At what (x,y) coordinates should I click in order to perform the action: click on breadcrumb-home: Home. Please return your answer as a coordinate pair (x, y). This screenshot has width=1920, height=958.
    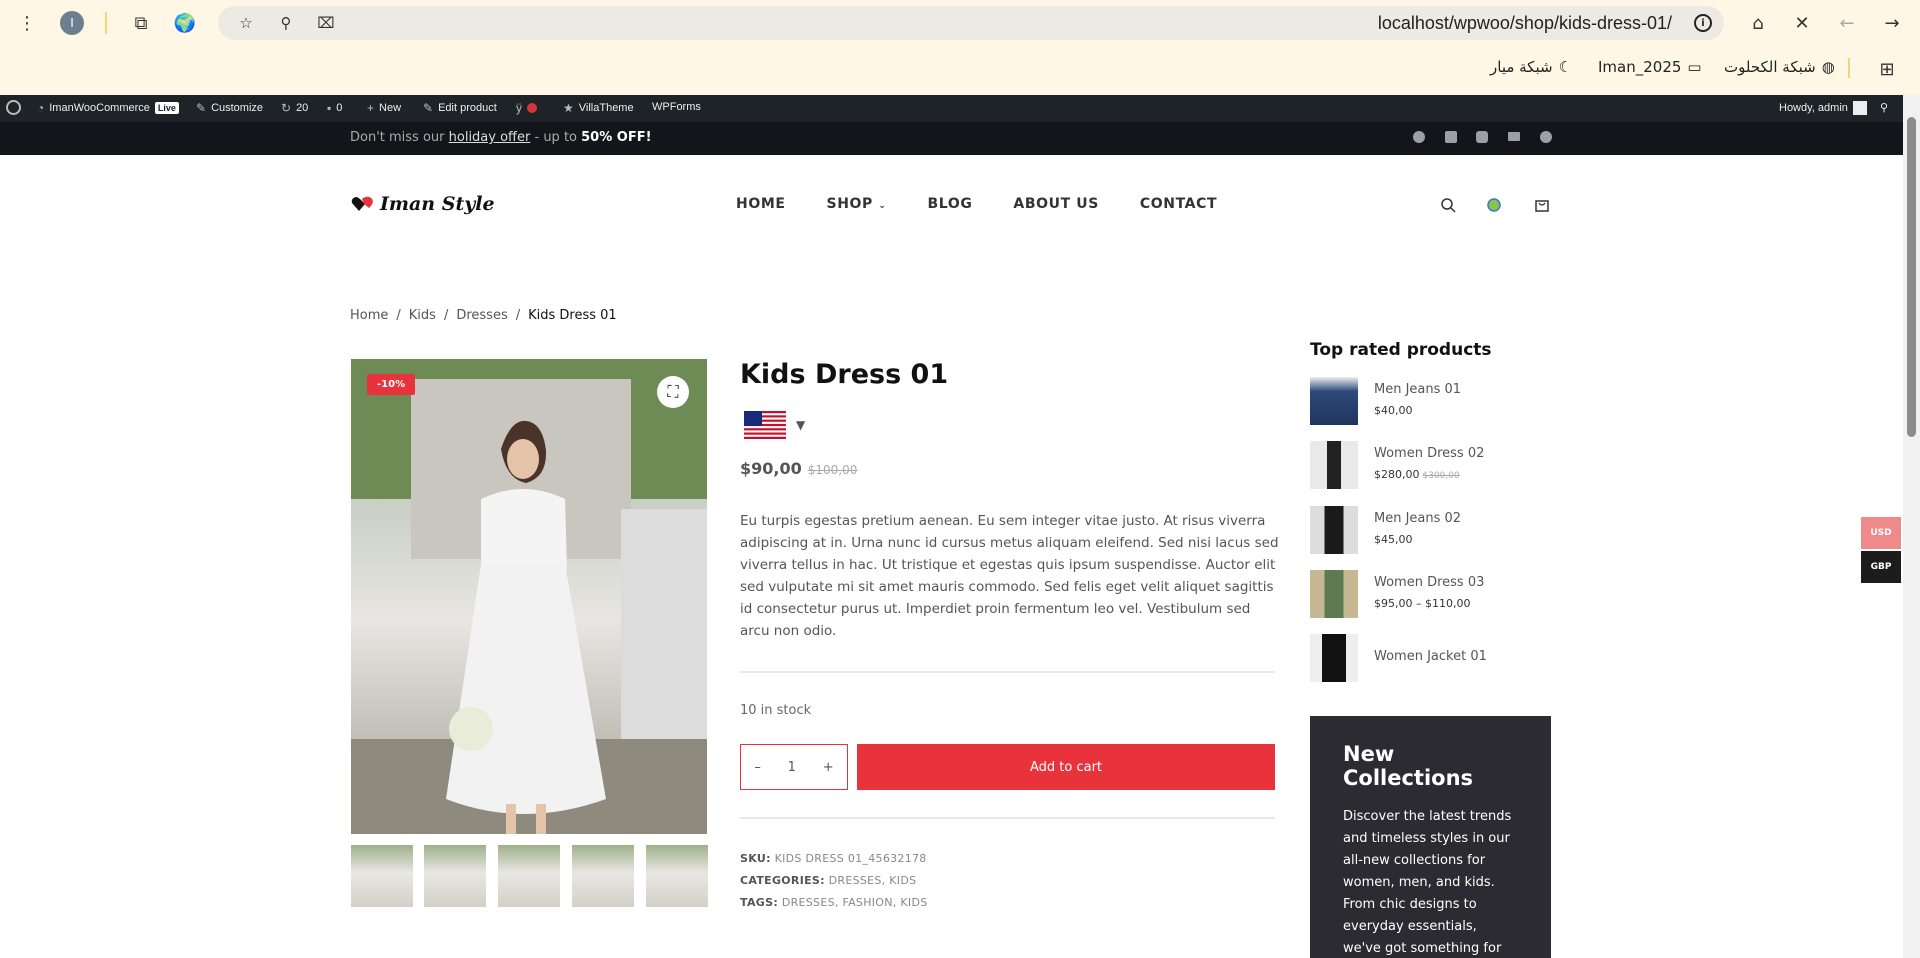
    Looking at the image, I should click on (369, 315).